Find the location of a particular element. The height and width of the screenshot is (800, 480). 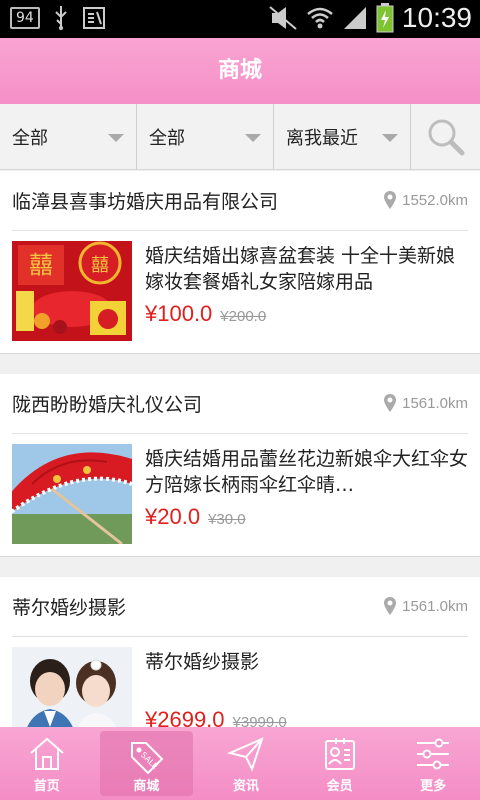

original-price: ¥30.0 is located at coordinates (227, 519).